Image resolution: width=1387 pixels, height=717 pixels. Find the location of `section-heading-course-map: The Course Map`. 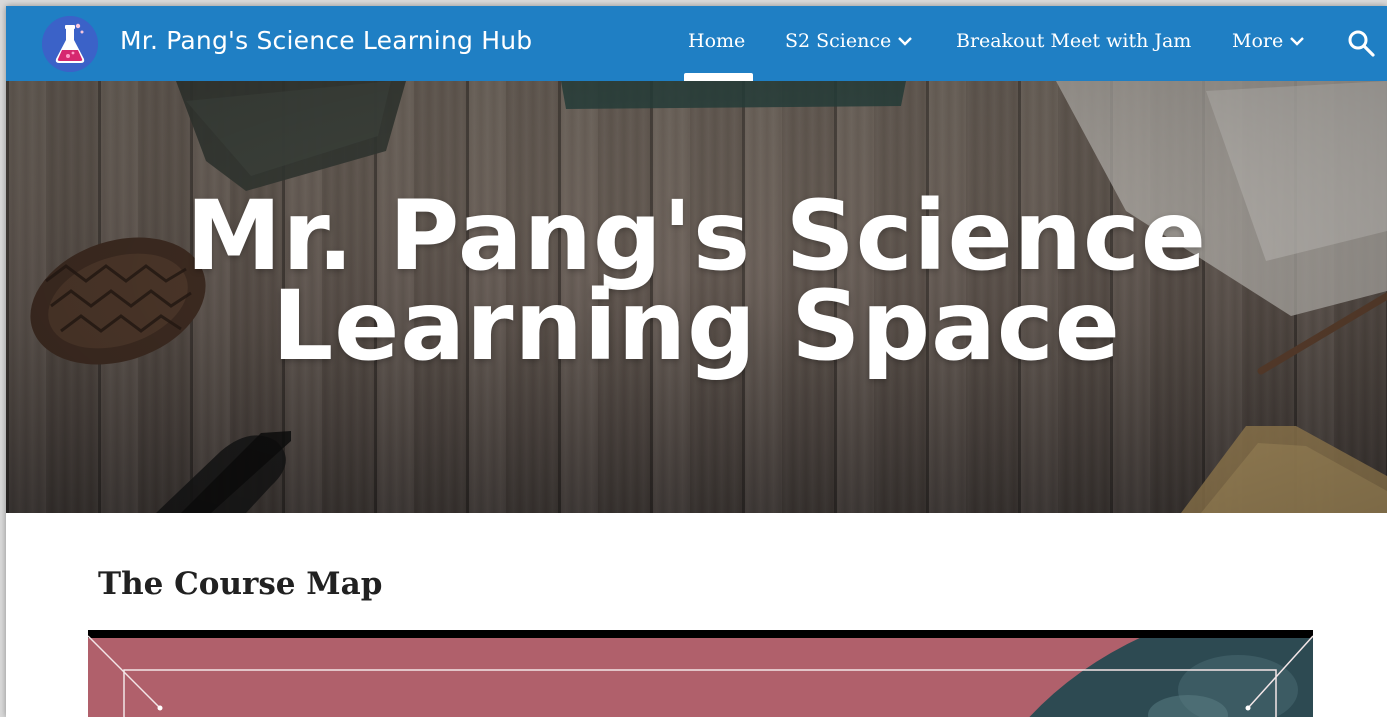

section-heading-course-map: The Course Map is located at coordinates (240, 584).